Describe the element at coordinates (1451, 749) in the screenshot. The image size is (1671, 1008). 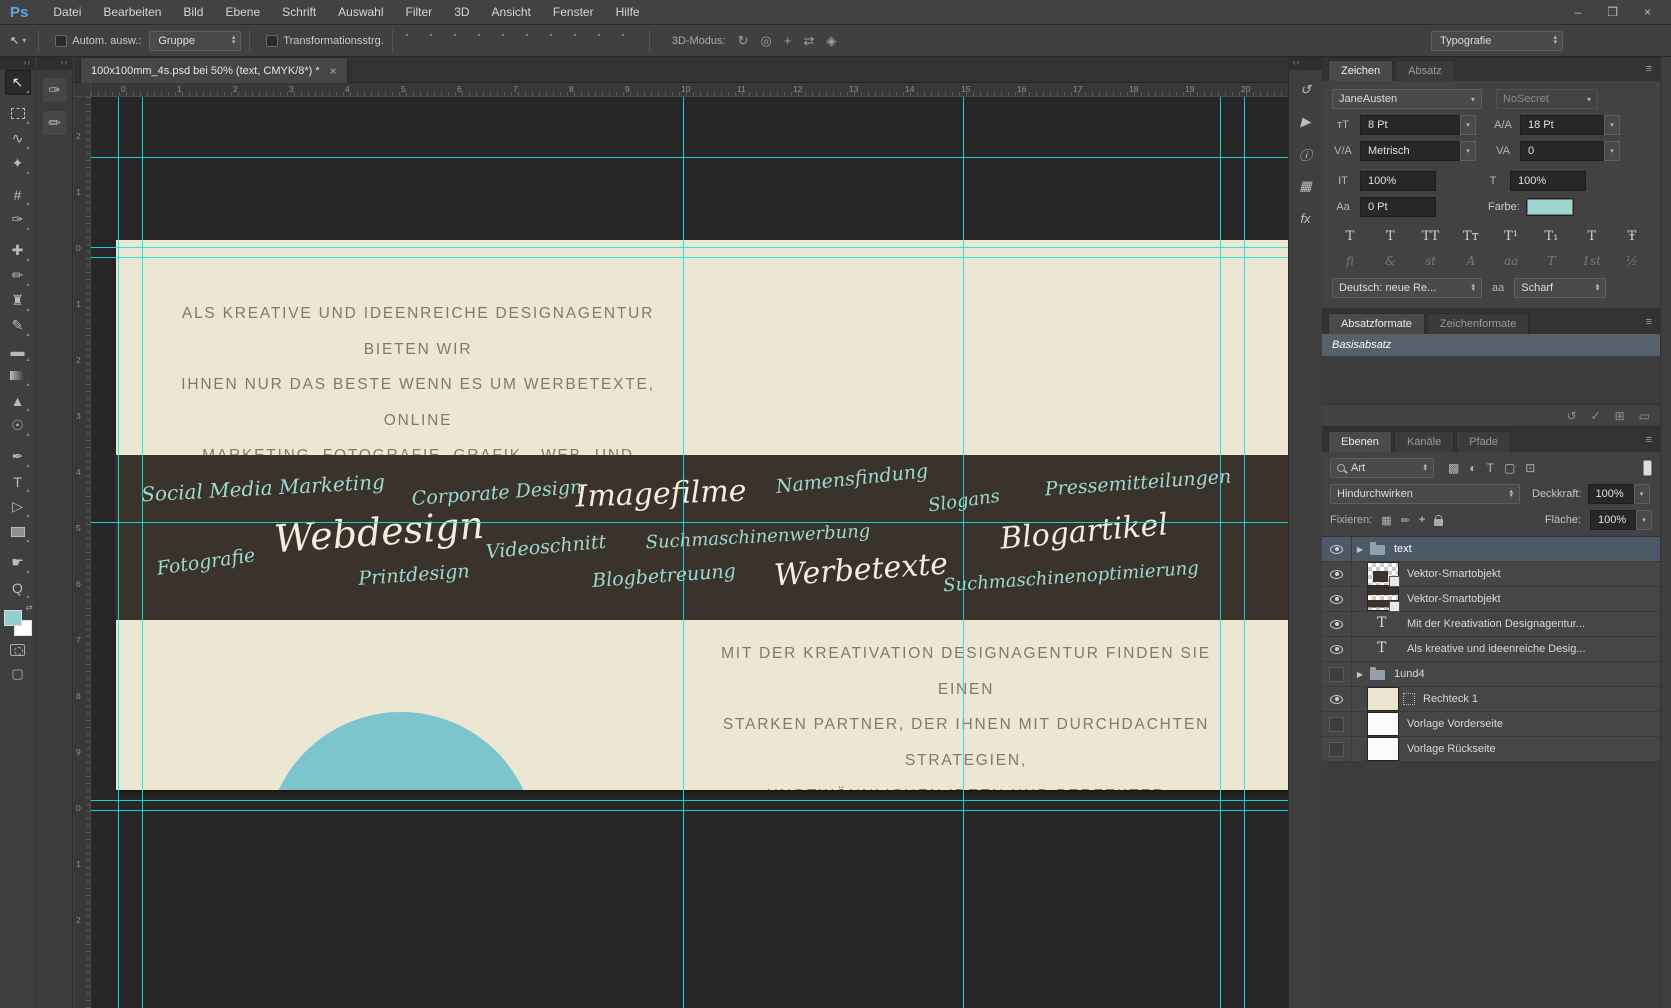
I see `layer-name: Vorlage Rückseite` at that location.